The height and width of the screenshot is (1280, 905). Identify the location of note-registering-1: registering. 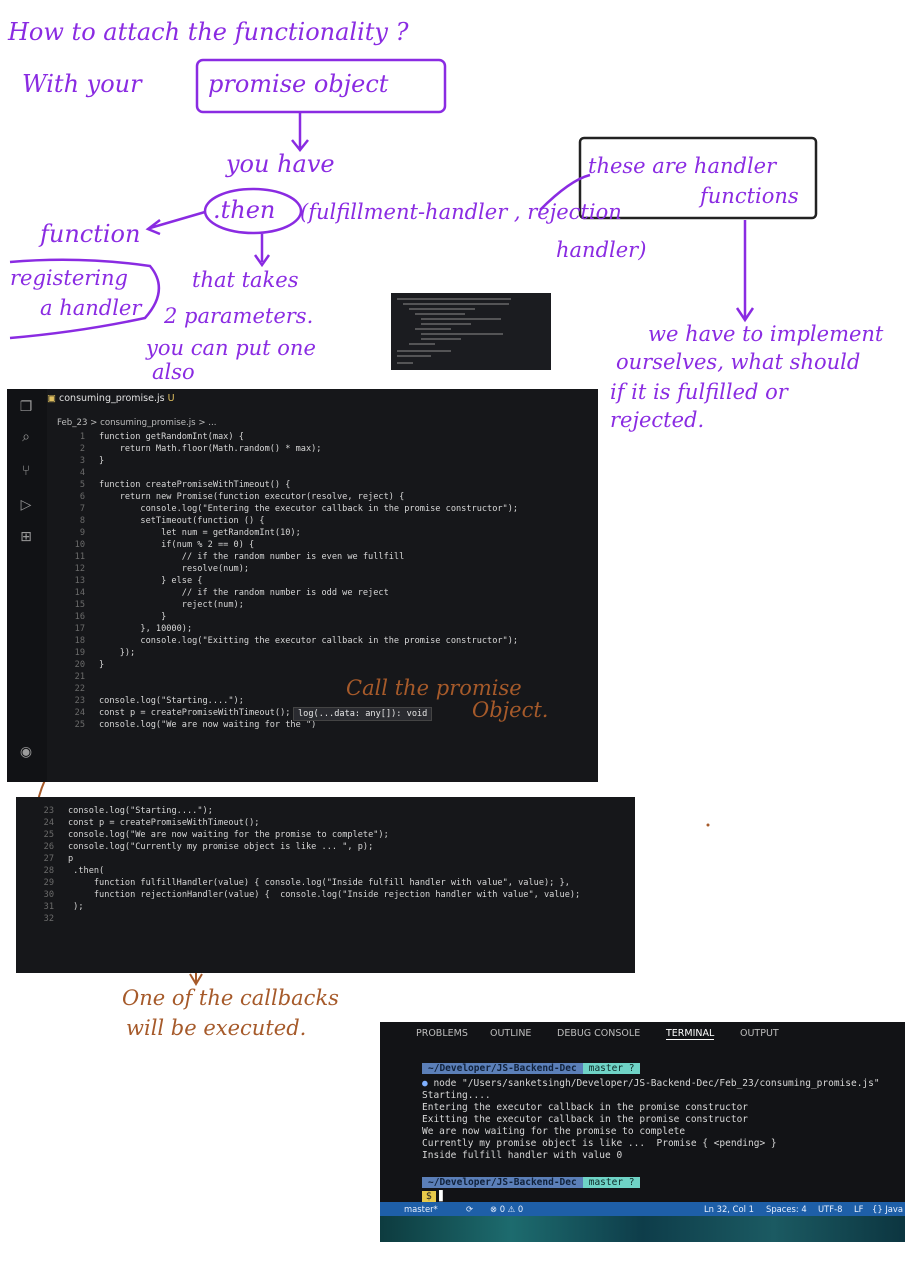
(69, 278).